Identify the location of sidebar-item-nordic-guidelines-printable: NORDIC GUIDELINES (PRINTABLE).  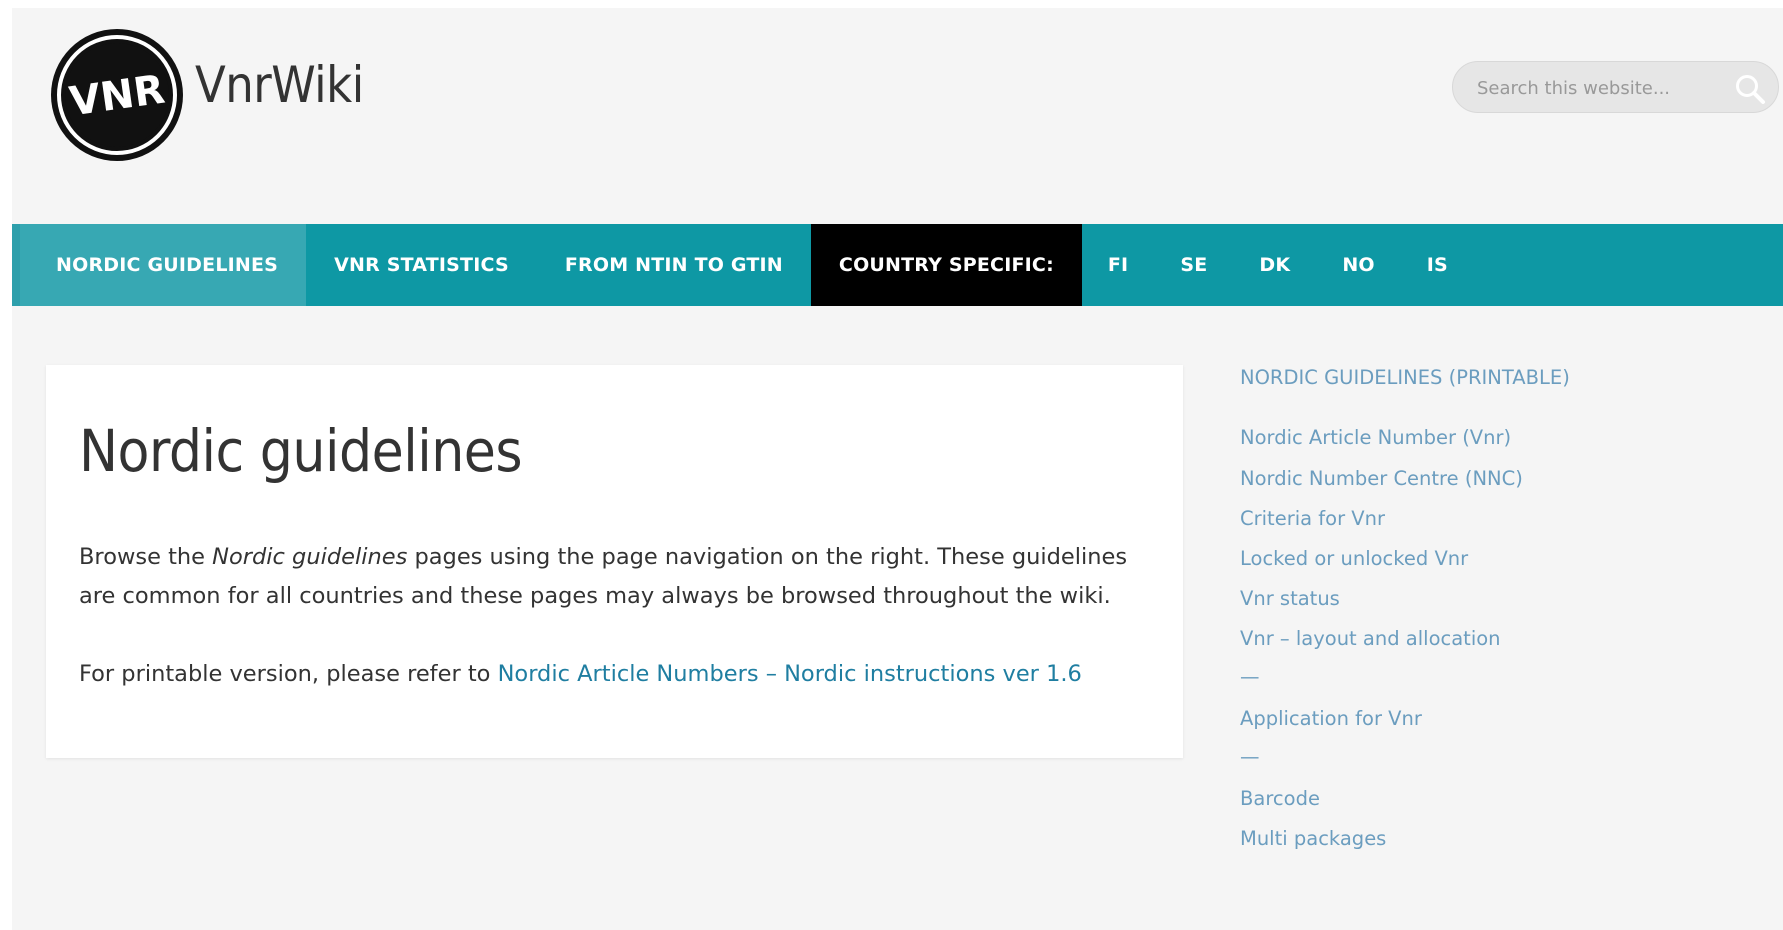
(1405, 377).